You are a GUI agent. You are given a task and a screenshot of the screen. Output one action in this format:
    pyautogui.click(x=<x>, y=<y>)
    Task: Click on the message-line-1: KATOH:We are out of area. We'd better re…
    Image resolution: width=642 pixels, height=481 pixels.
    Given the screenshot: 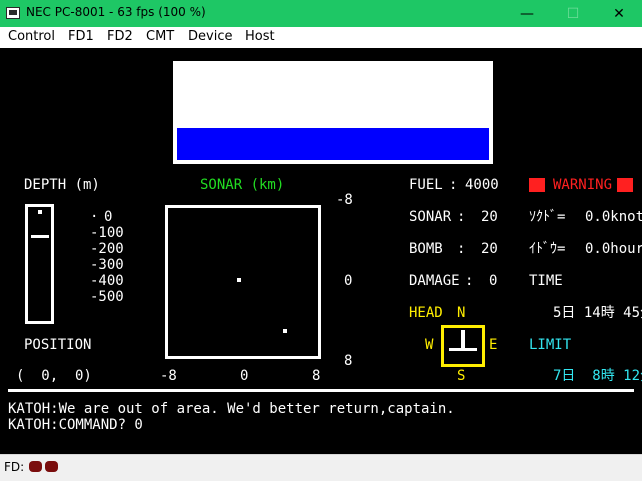 What is the action you would take?
    pyautogui.click(x=231, y=409)
    